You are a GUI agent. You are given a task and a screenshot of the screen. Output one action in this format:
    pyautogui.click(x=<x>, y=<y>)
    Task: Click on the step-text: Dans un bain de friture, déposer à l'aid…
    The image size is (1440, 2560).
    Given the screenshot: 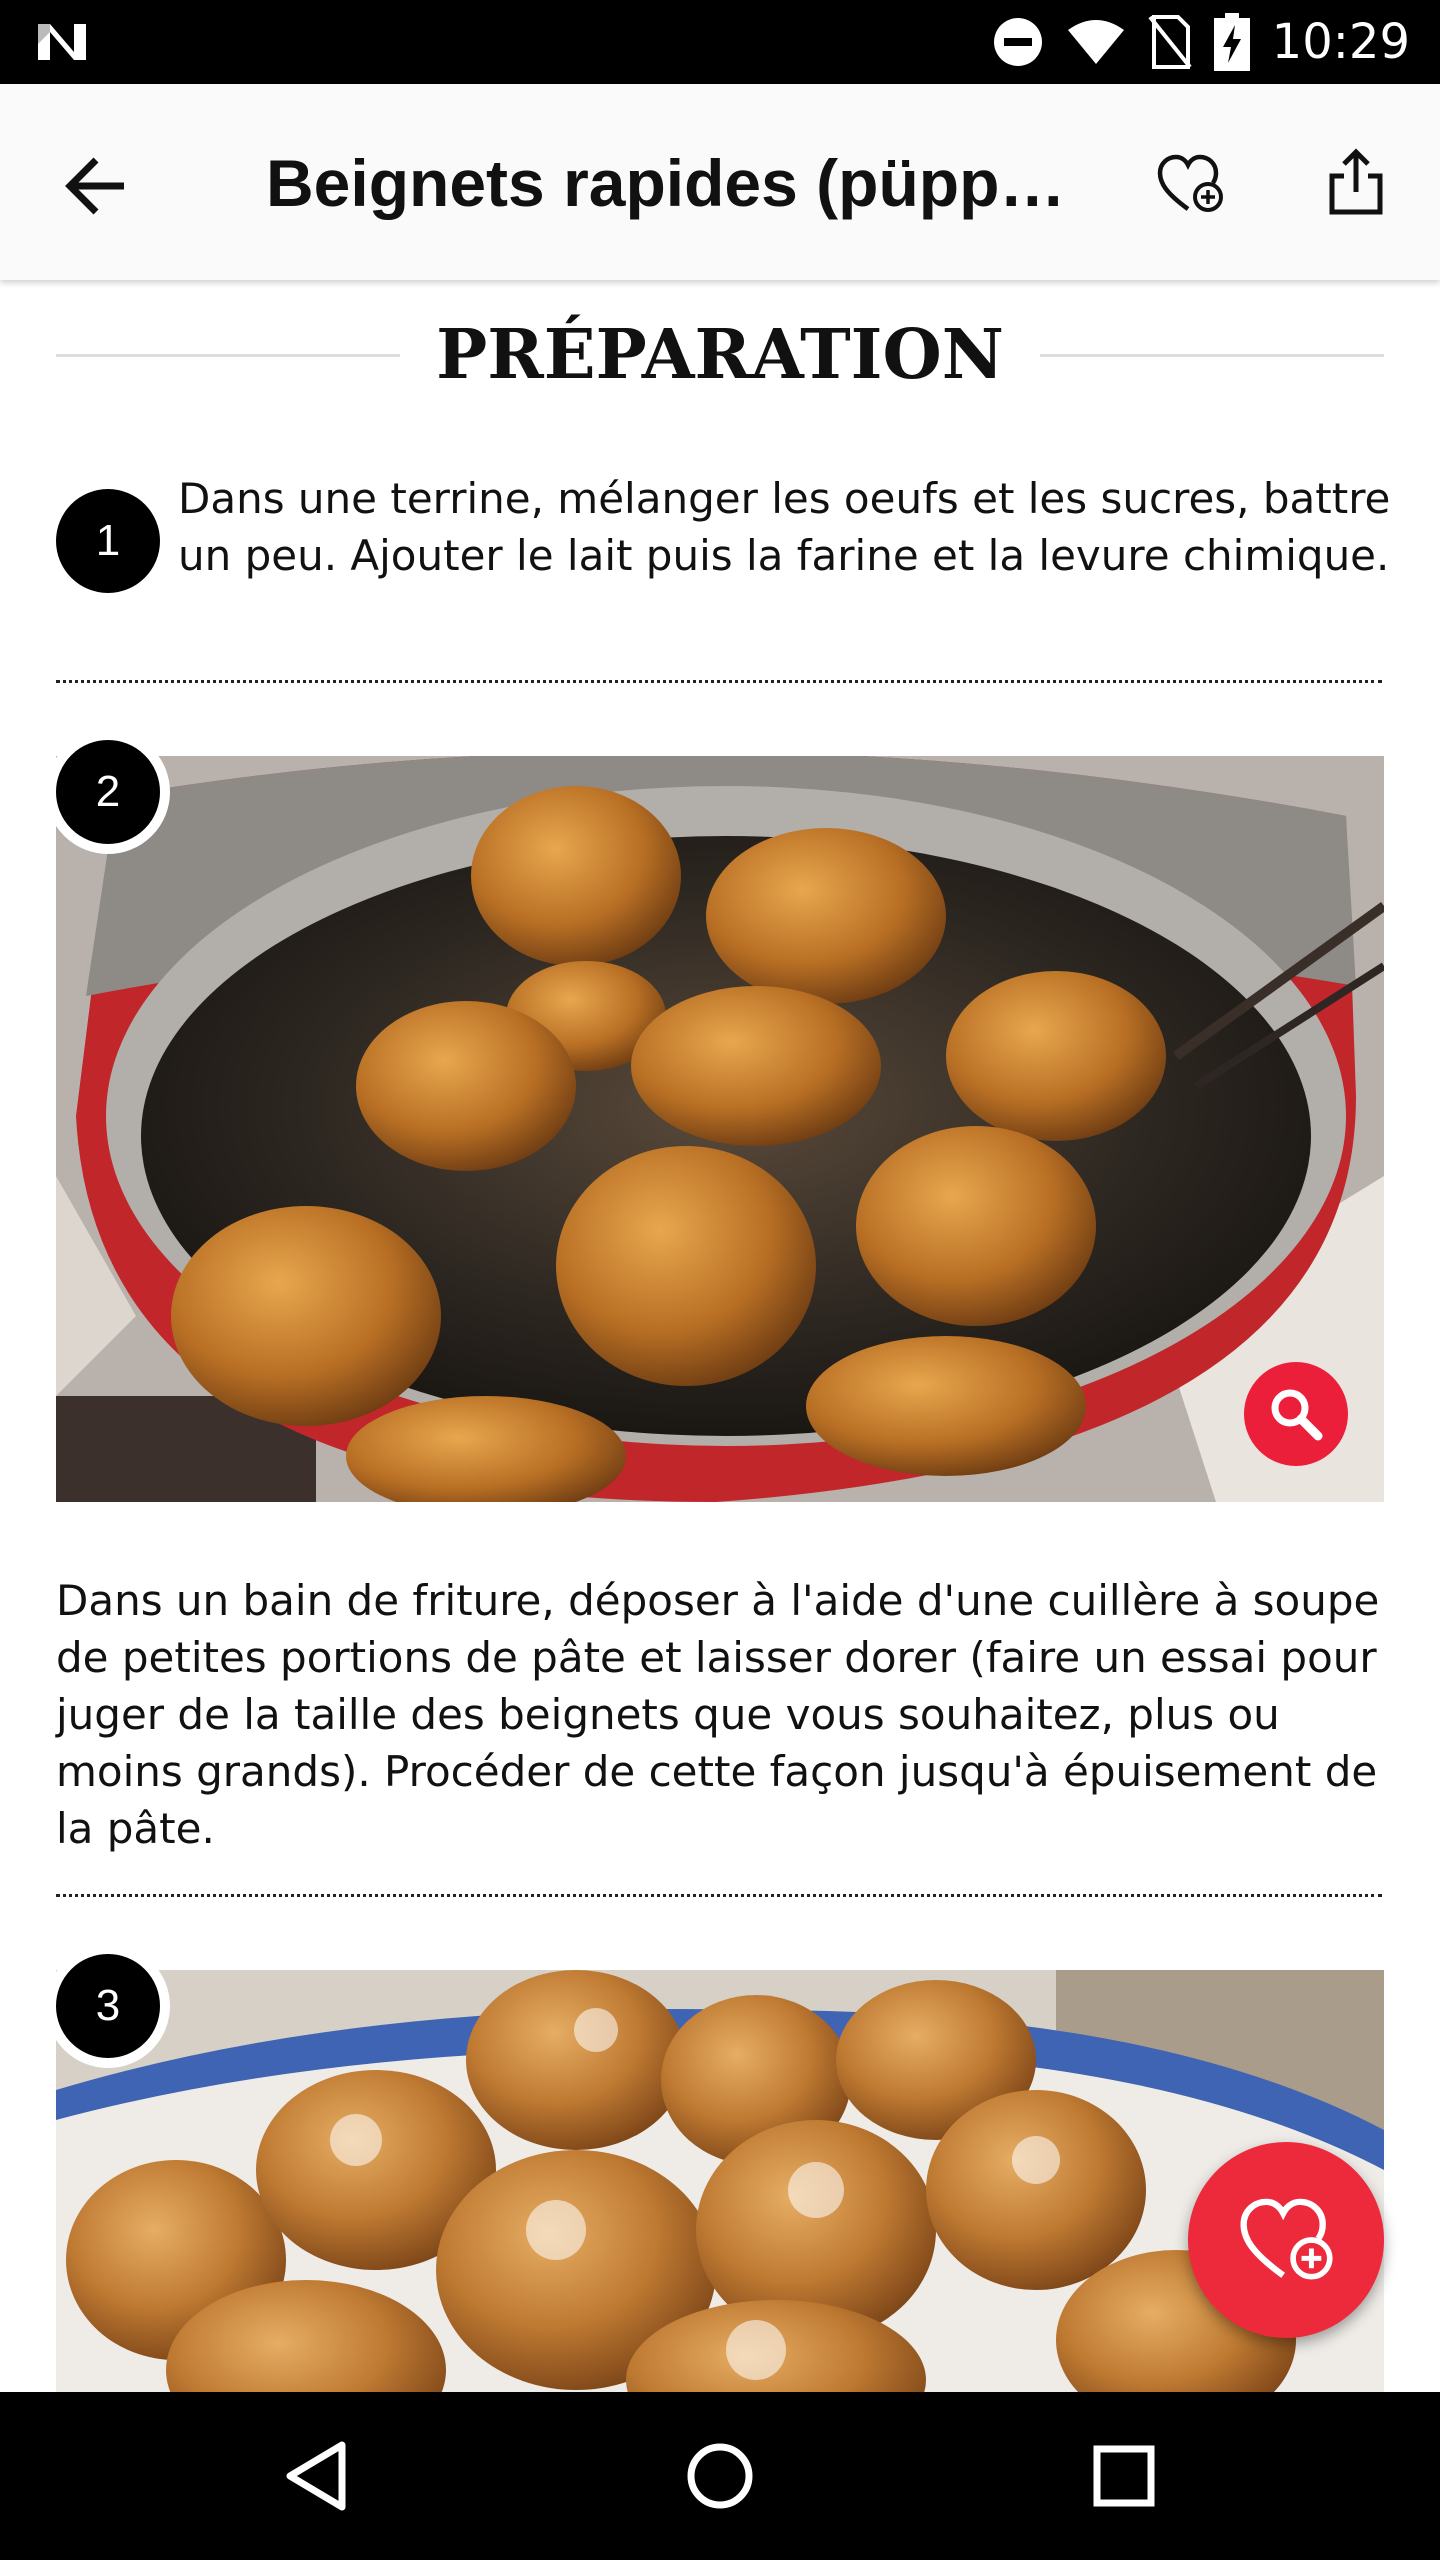 What is the action you would take?
    pyautogui.click(x=718, y=1714)
    